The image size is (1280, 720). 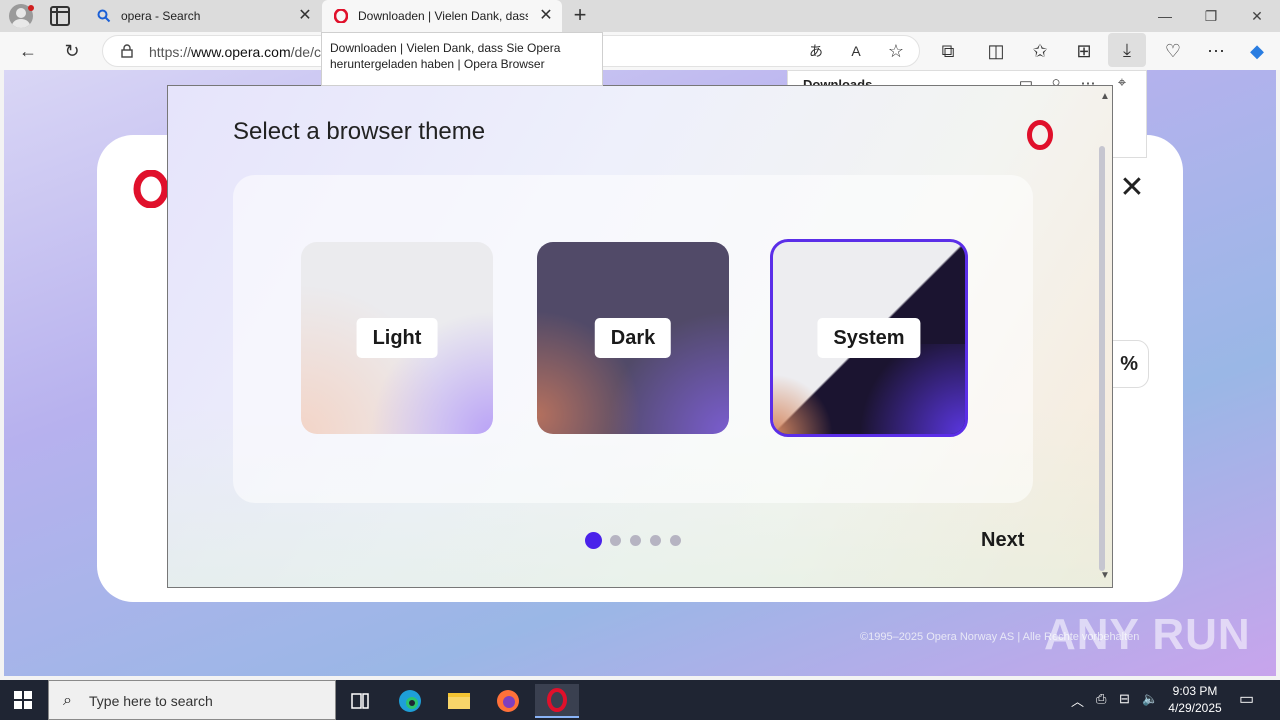 What do you see at coordinates (1132, 188) in the screenshot?
I see `close-icon: ✕` at bounding box center [1132, 188].